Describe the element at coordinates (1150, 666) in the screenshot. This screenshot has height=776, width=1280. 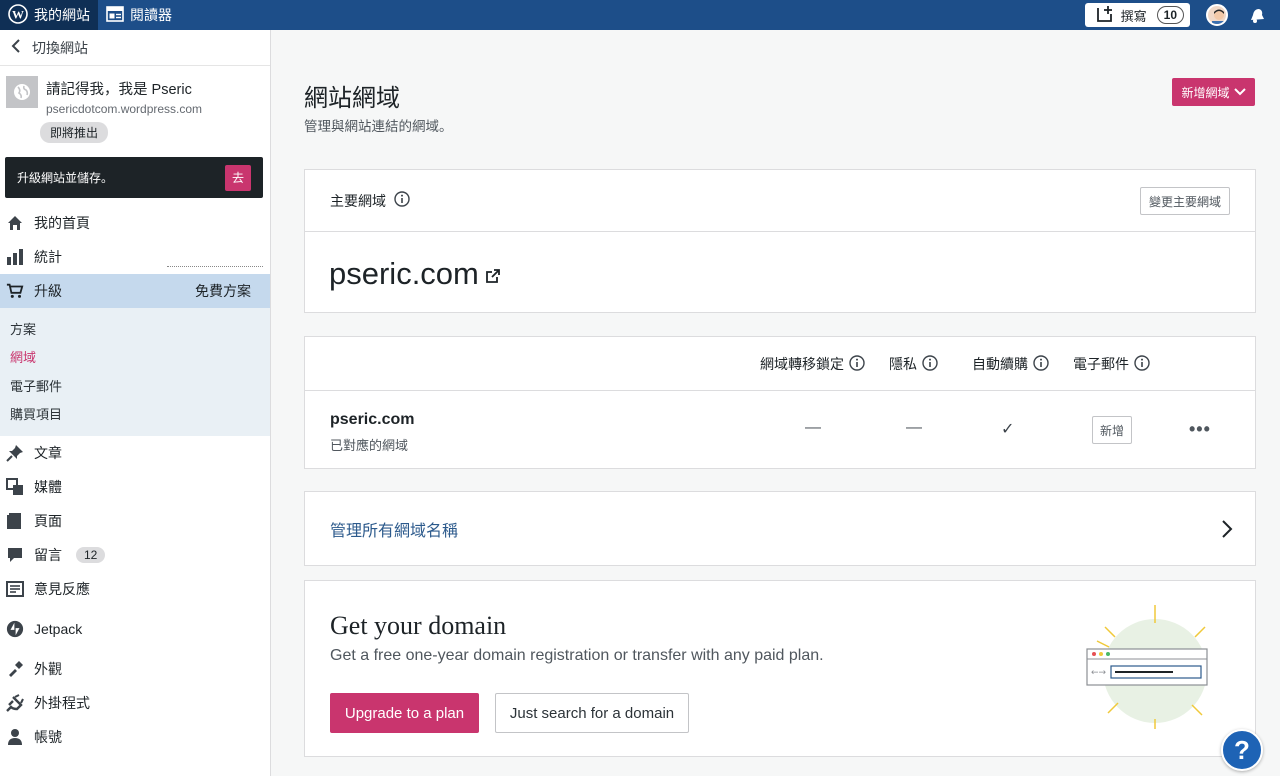
I see `browser-illustration-icon: ←→` at that location.